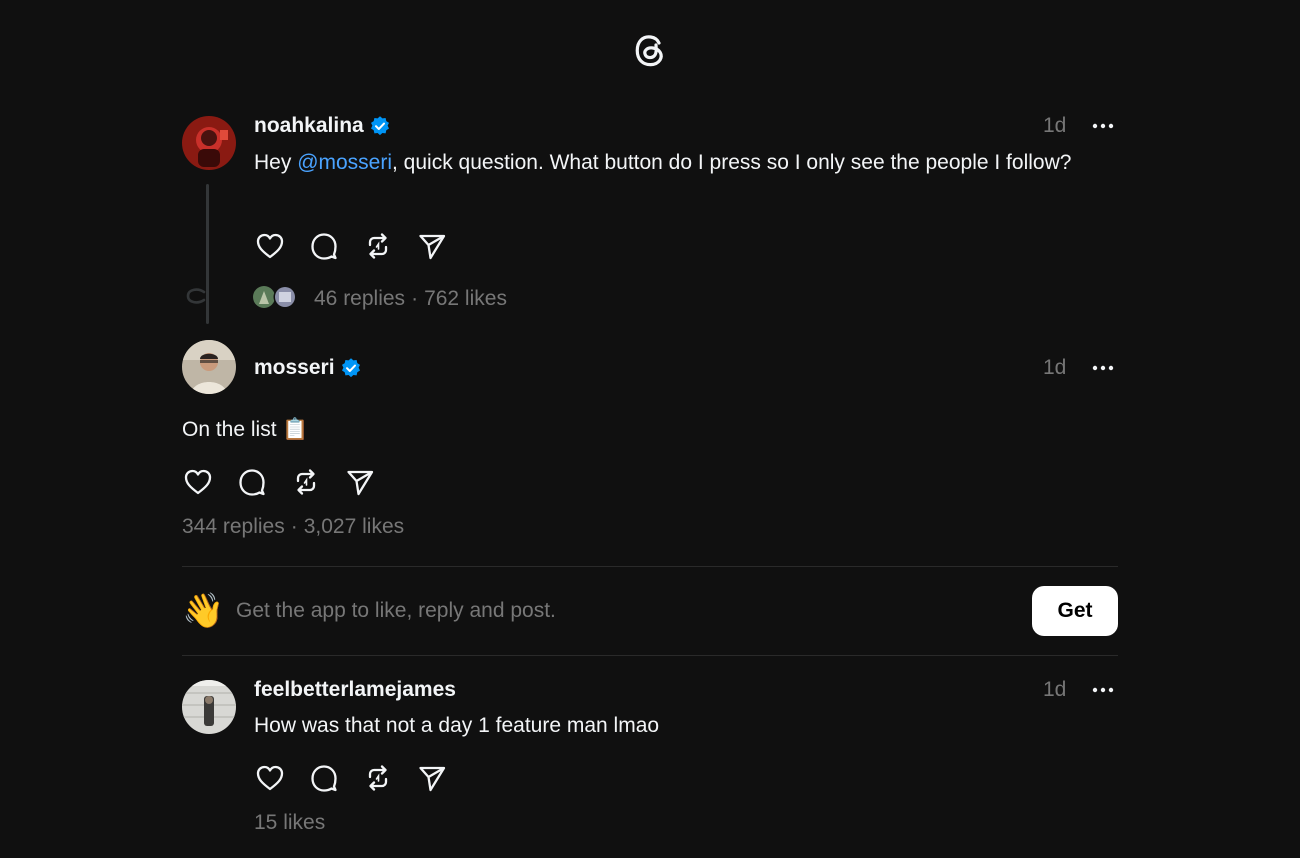 The width and height of the screenshot is (1300, 858). I want to click on likes-count: 3,027 likes, so click(354, 526).